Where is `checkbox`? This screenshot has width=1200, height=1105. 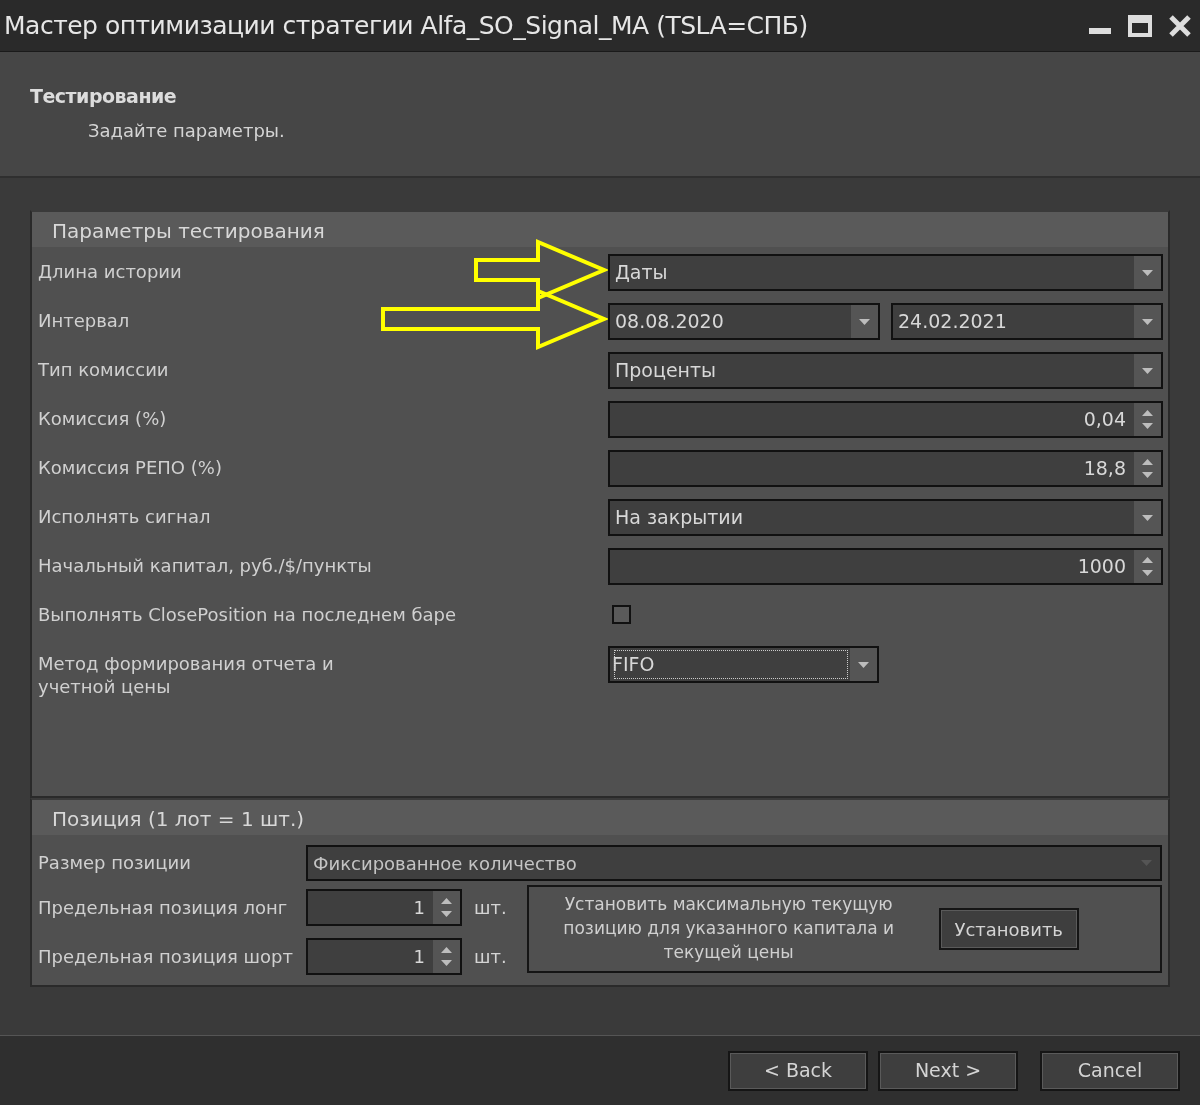 checkbox is located at coordinates (621, 614).